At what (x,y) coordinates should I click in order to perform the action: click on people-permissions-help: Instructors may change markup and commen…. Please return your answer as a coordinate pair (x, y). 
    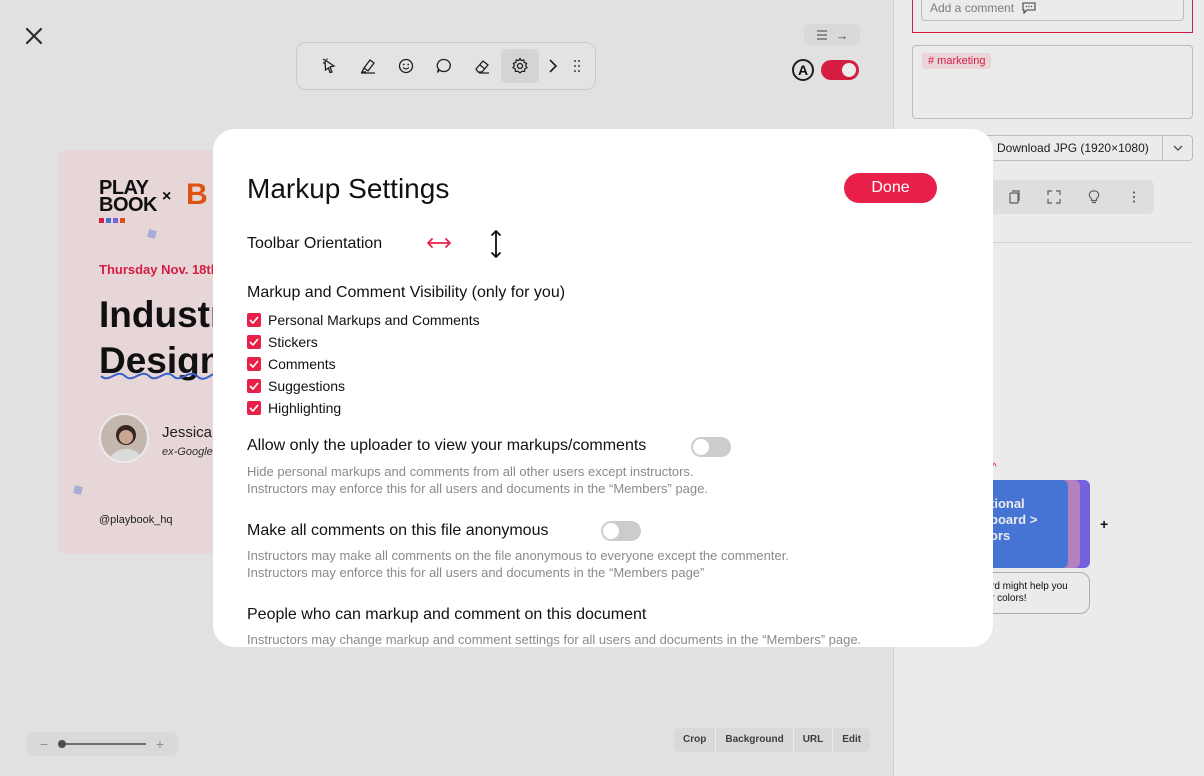
    Looking at the image, I should click on (554, 639).